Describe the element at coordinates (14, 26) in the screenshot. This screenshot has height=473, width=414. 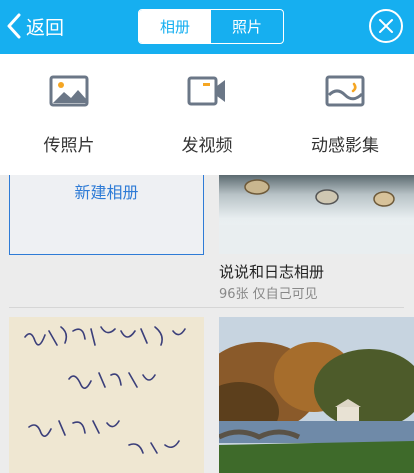
I see `chevron-left-icon` at that location.